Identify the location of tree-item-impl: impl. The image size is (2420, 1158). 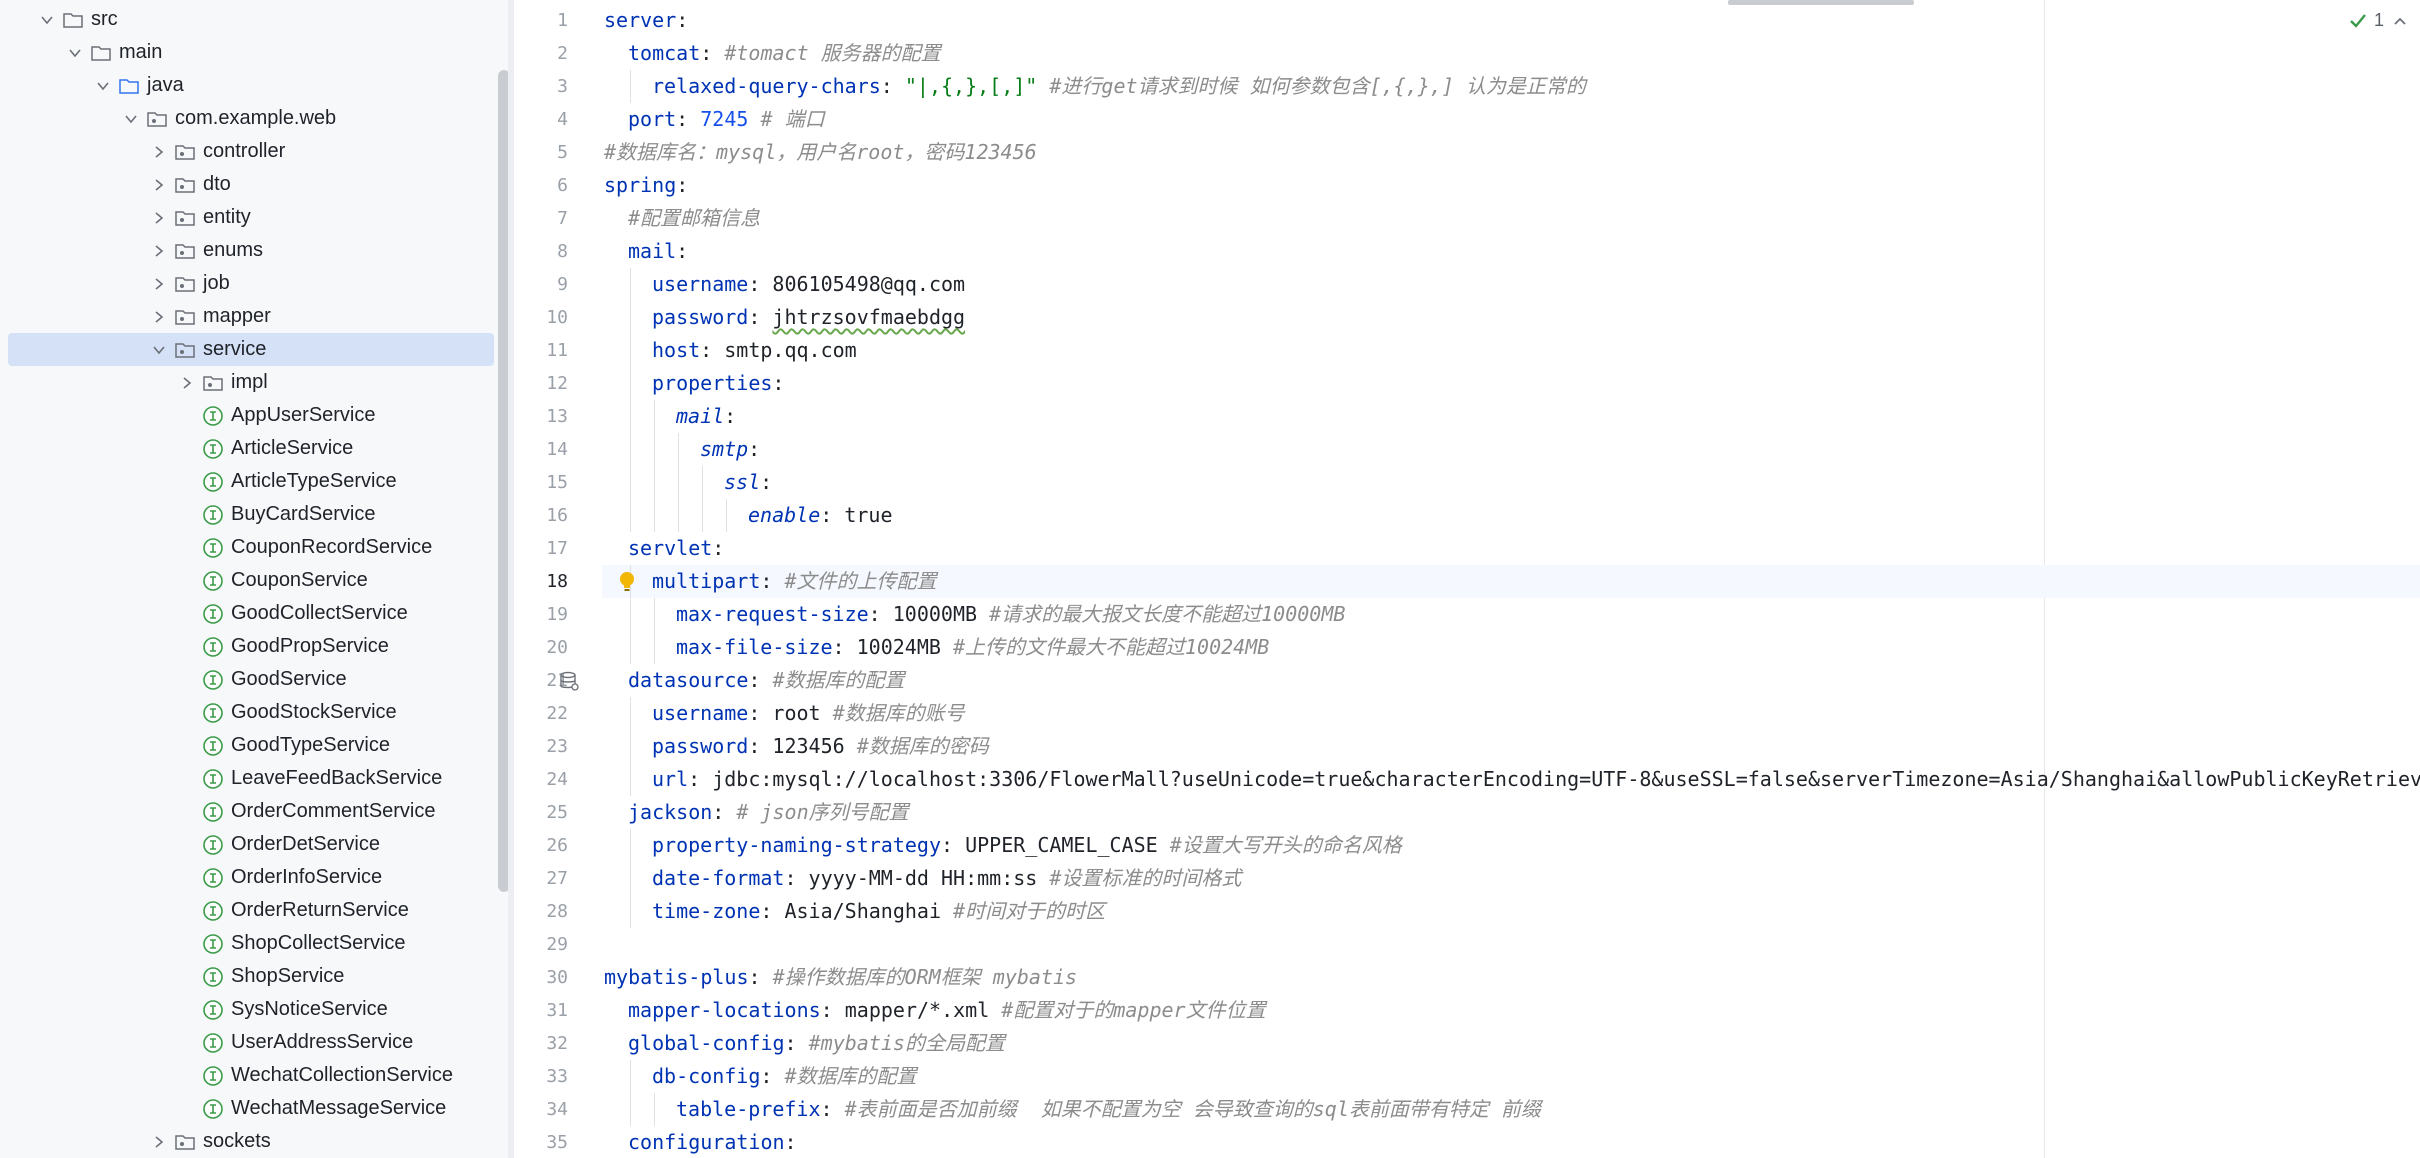
(250, 382).